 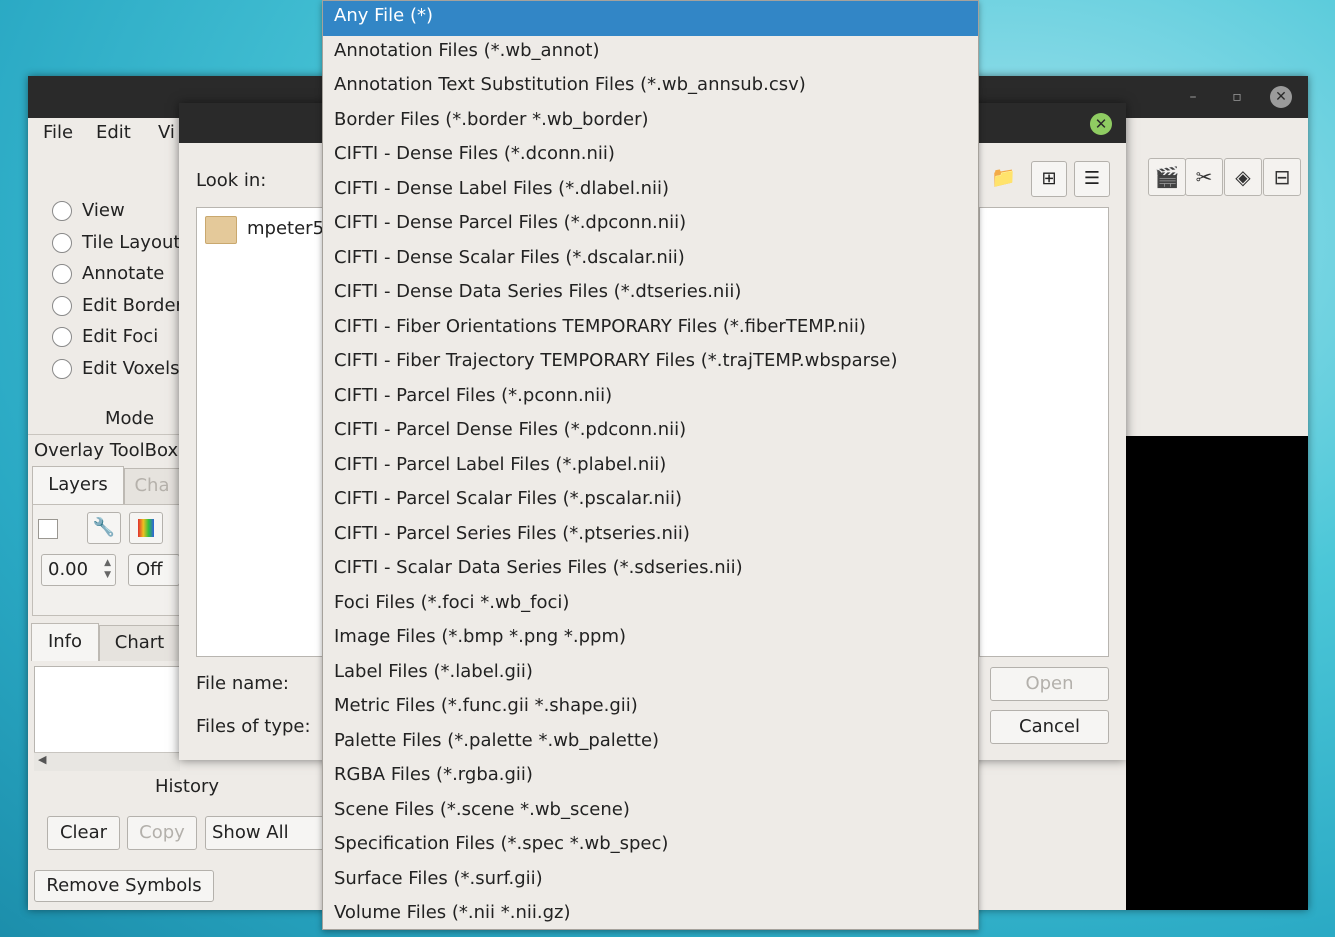 I want to click on off-dropdown: Off, so click(x=154, y=570).